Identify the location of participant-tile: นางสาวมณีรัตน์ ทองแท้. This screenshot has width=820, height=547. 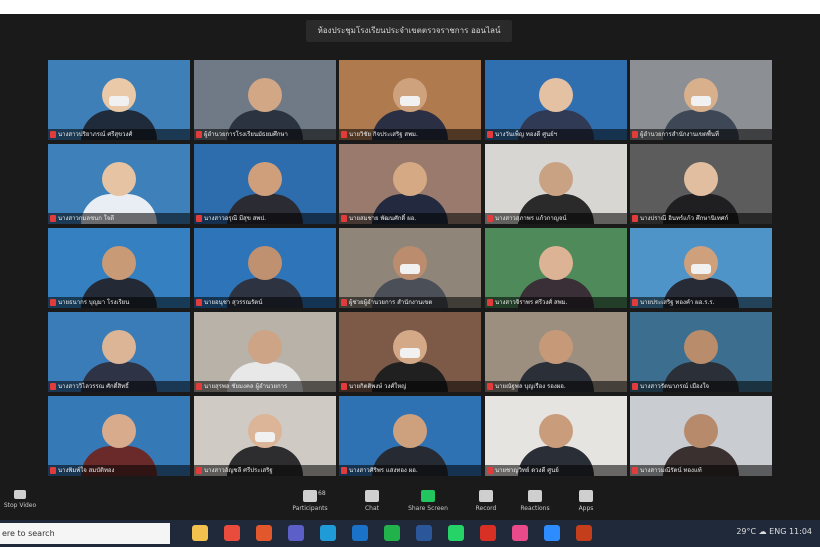
(701, 436).